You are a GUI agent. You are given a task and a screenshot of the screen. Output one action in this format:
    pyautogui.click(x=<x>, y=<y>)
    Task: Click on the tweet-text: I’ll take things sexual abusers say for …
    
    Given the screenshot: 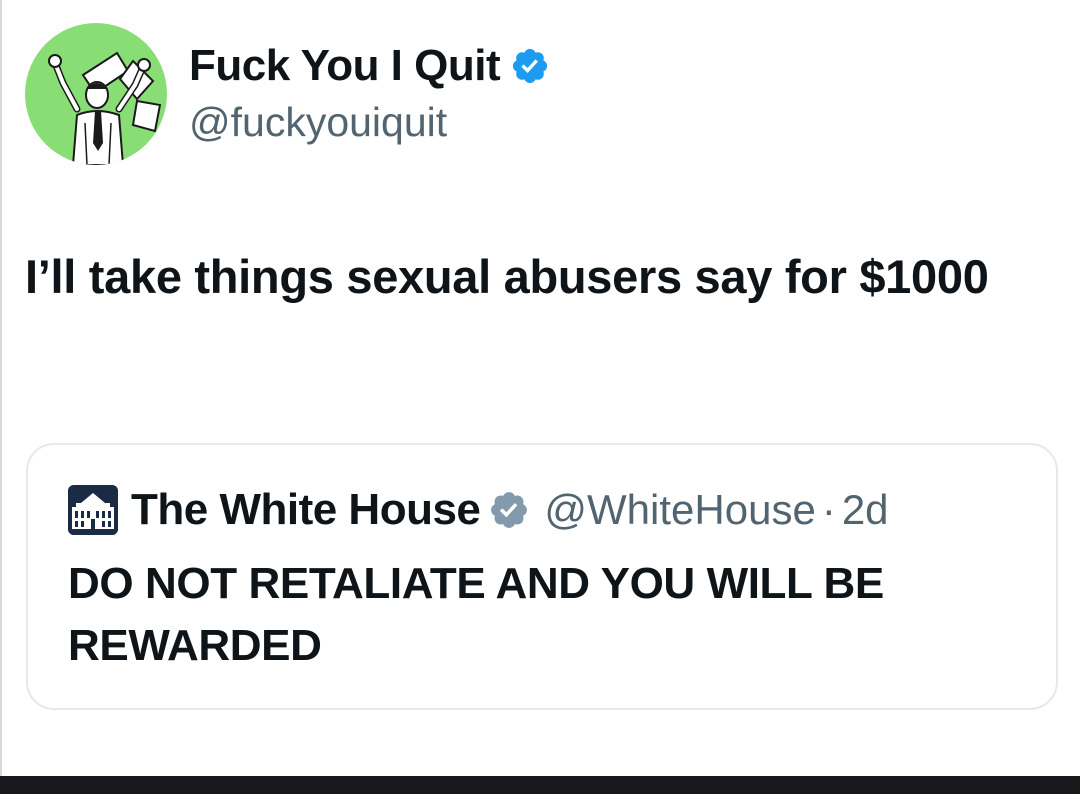 What is the action you would take?
    pyautogui.click(x=507, y=276)
    